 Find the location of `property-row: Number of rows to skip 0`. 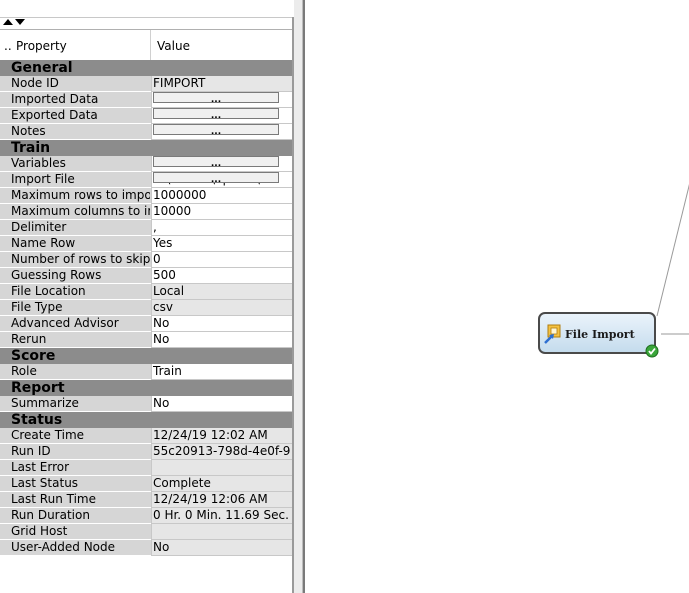

property-row: Number of rows to skip 0 is located at coordinates (146, 260).